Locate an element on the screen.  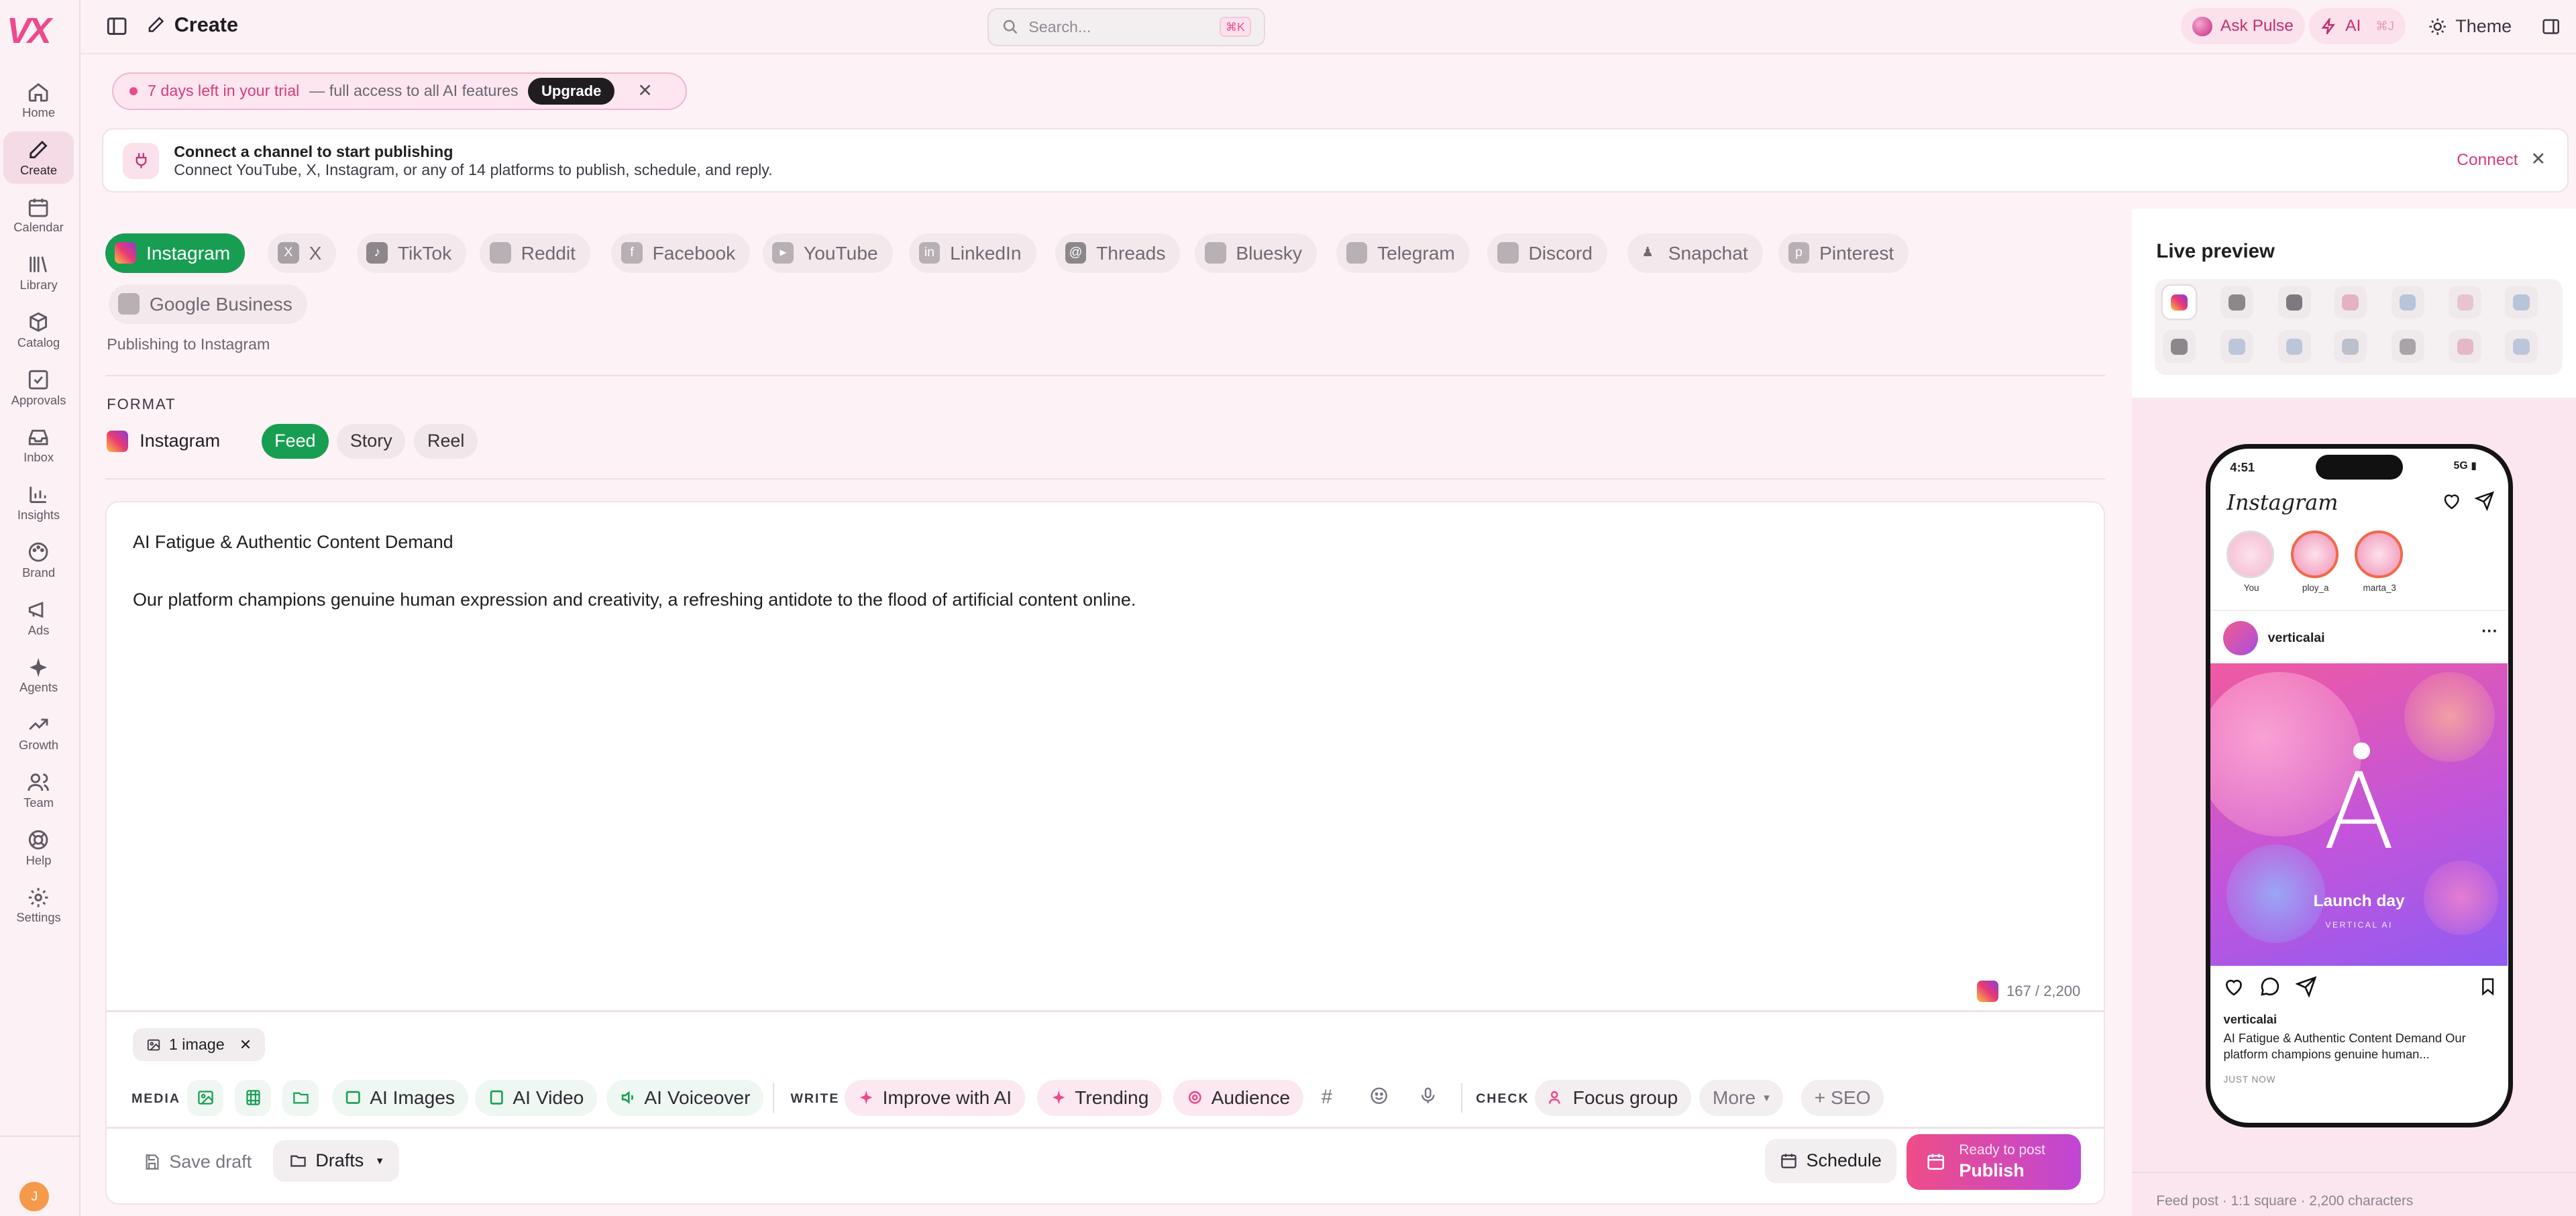
nav-inbox: Inbox is located at coordinates (38, 445).